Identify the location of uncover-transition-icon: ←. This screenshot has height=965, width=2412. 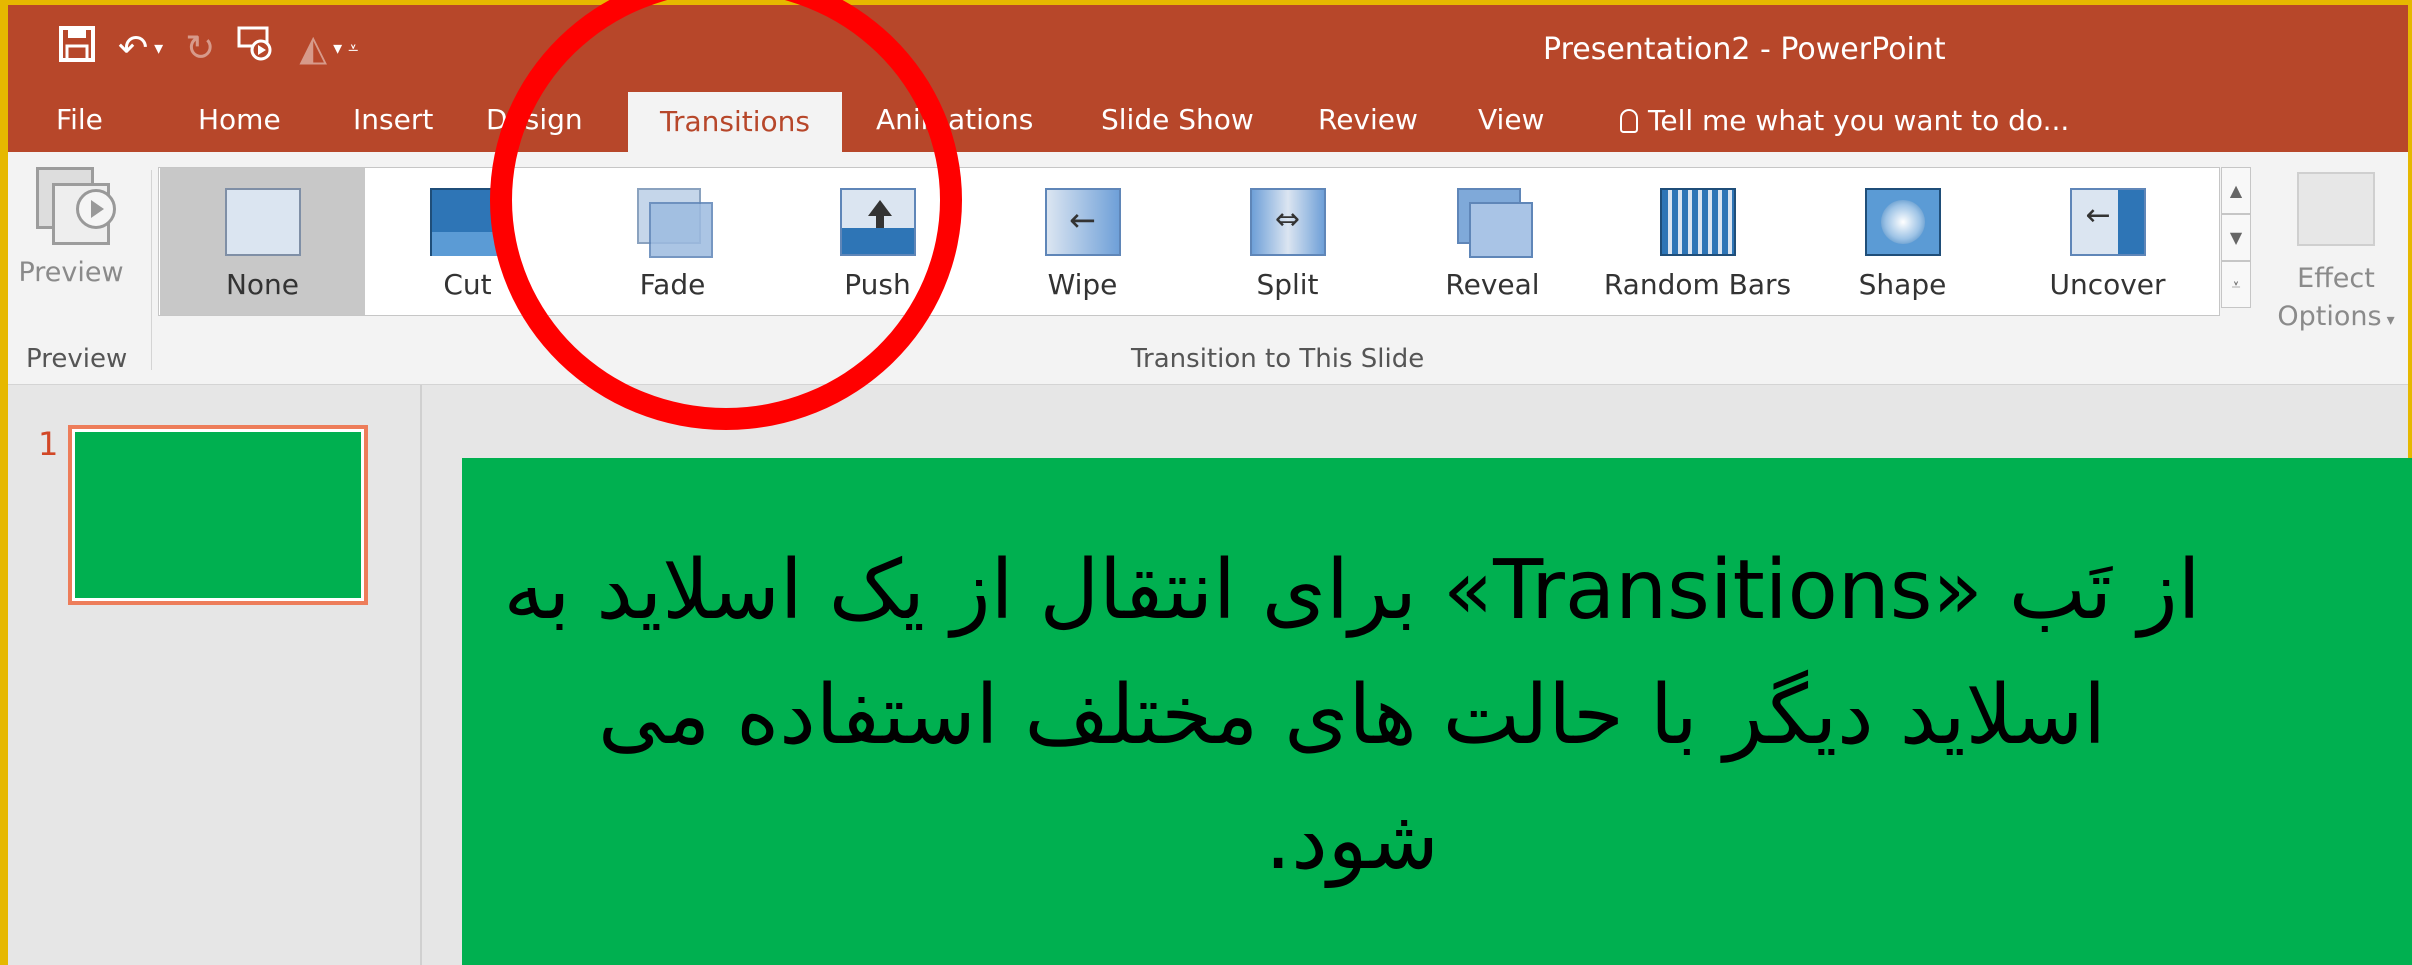
(2107, 222).